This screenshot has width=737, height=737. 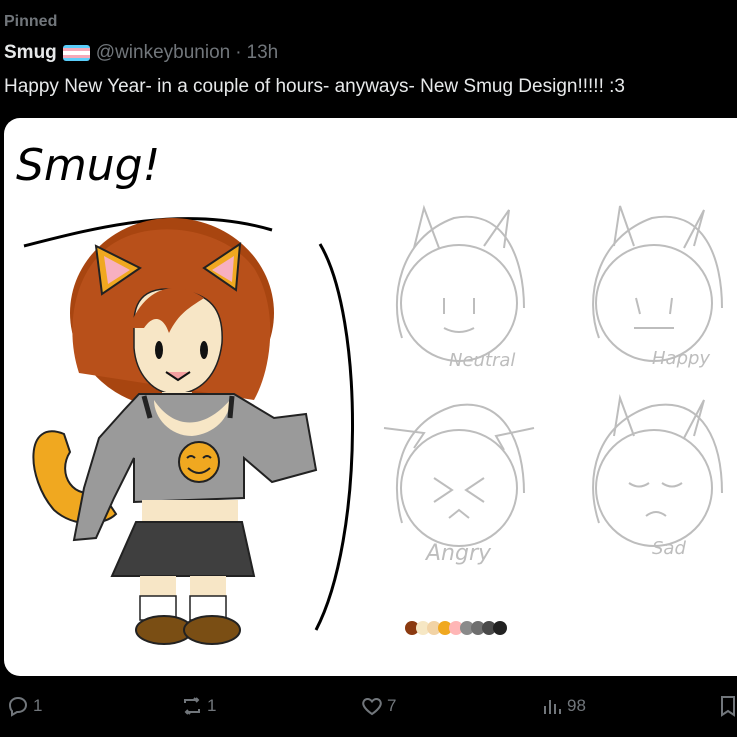 I want to click on views-button: 98, so click(x=563, y=706).